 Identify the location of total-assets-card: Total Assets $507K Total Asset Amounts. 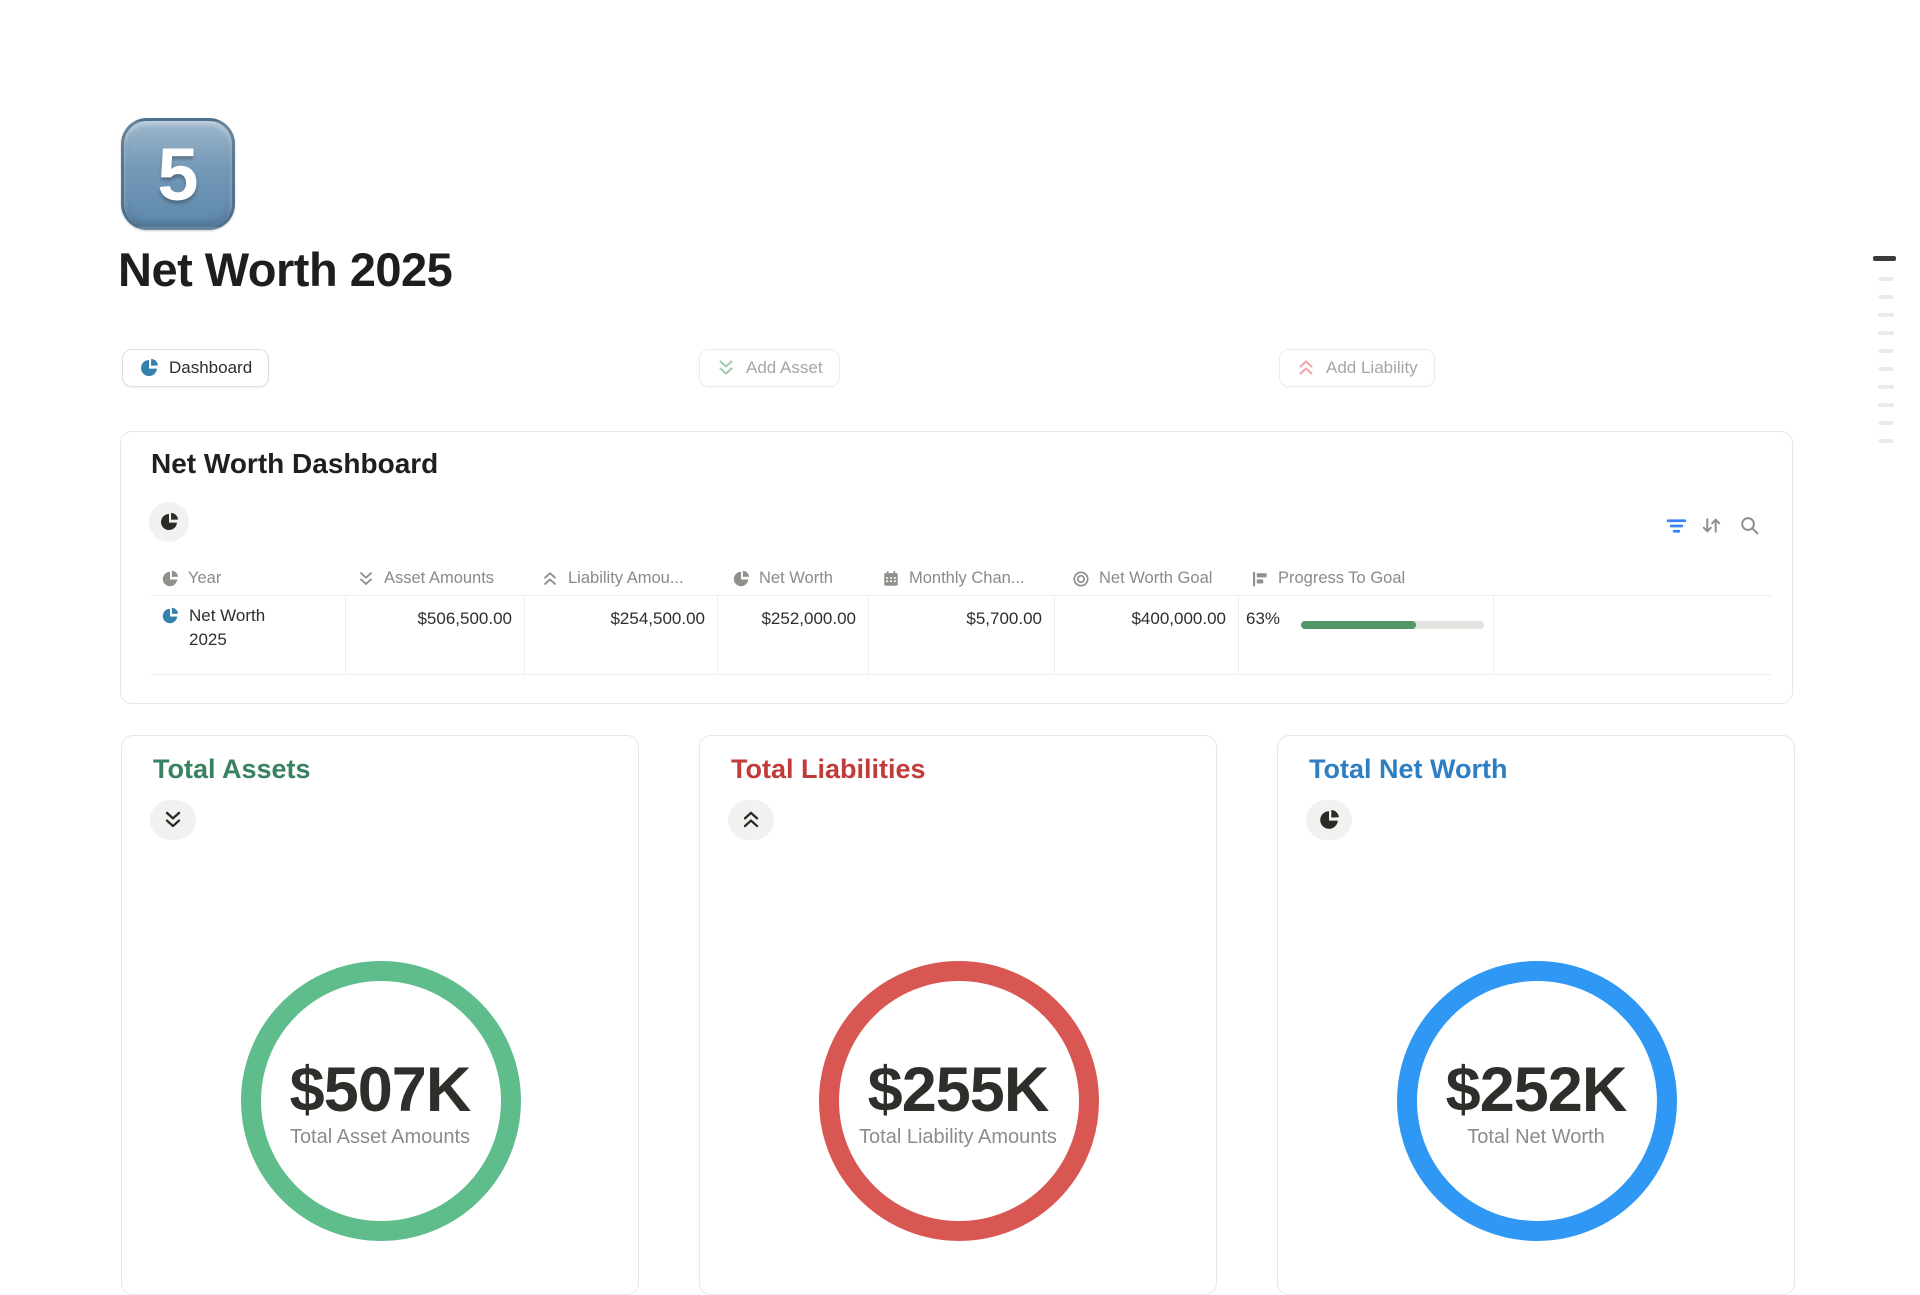
(380, 1015).